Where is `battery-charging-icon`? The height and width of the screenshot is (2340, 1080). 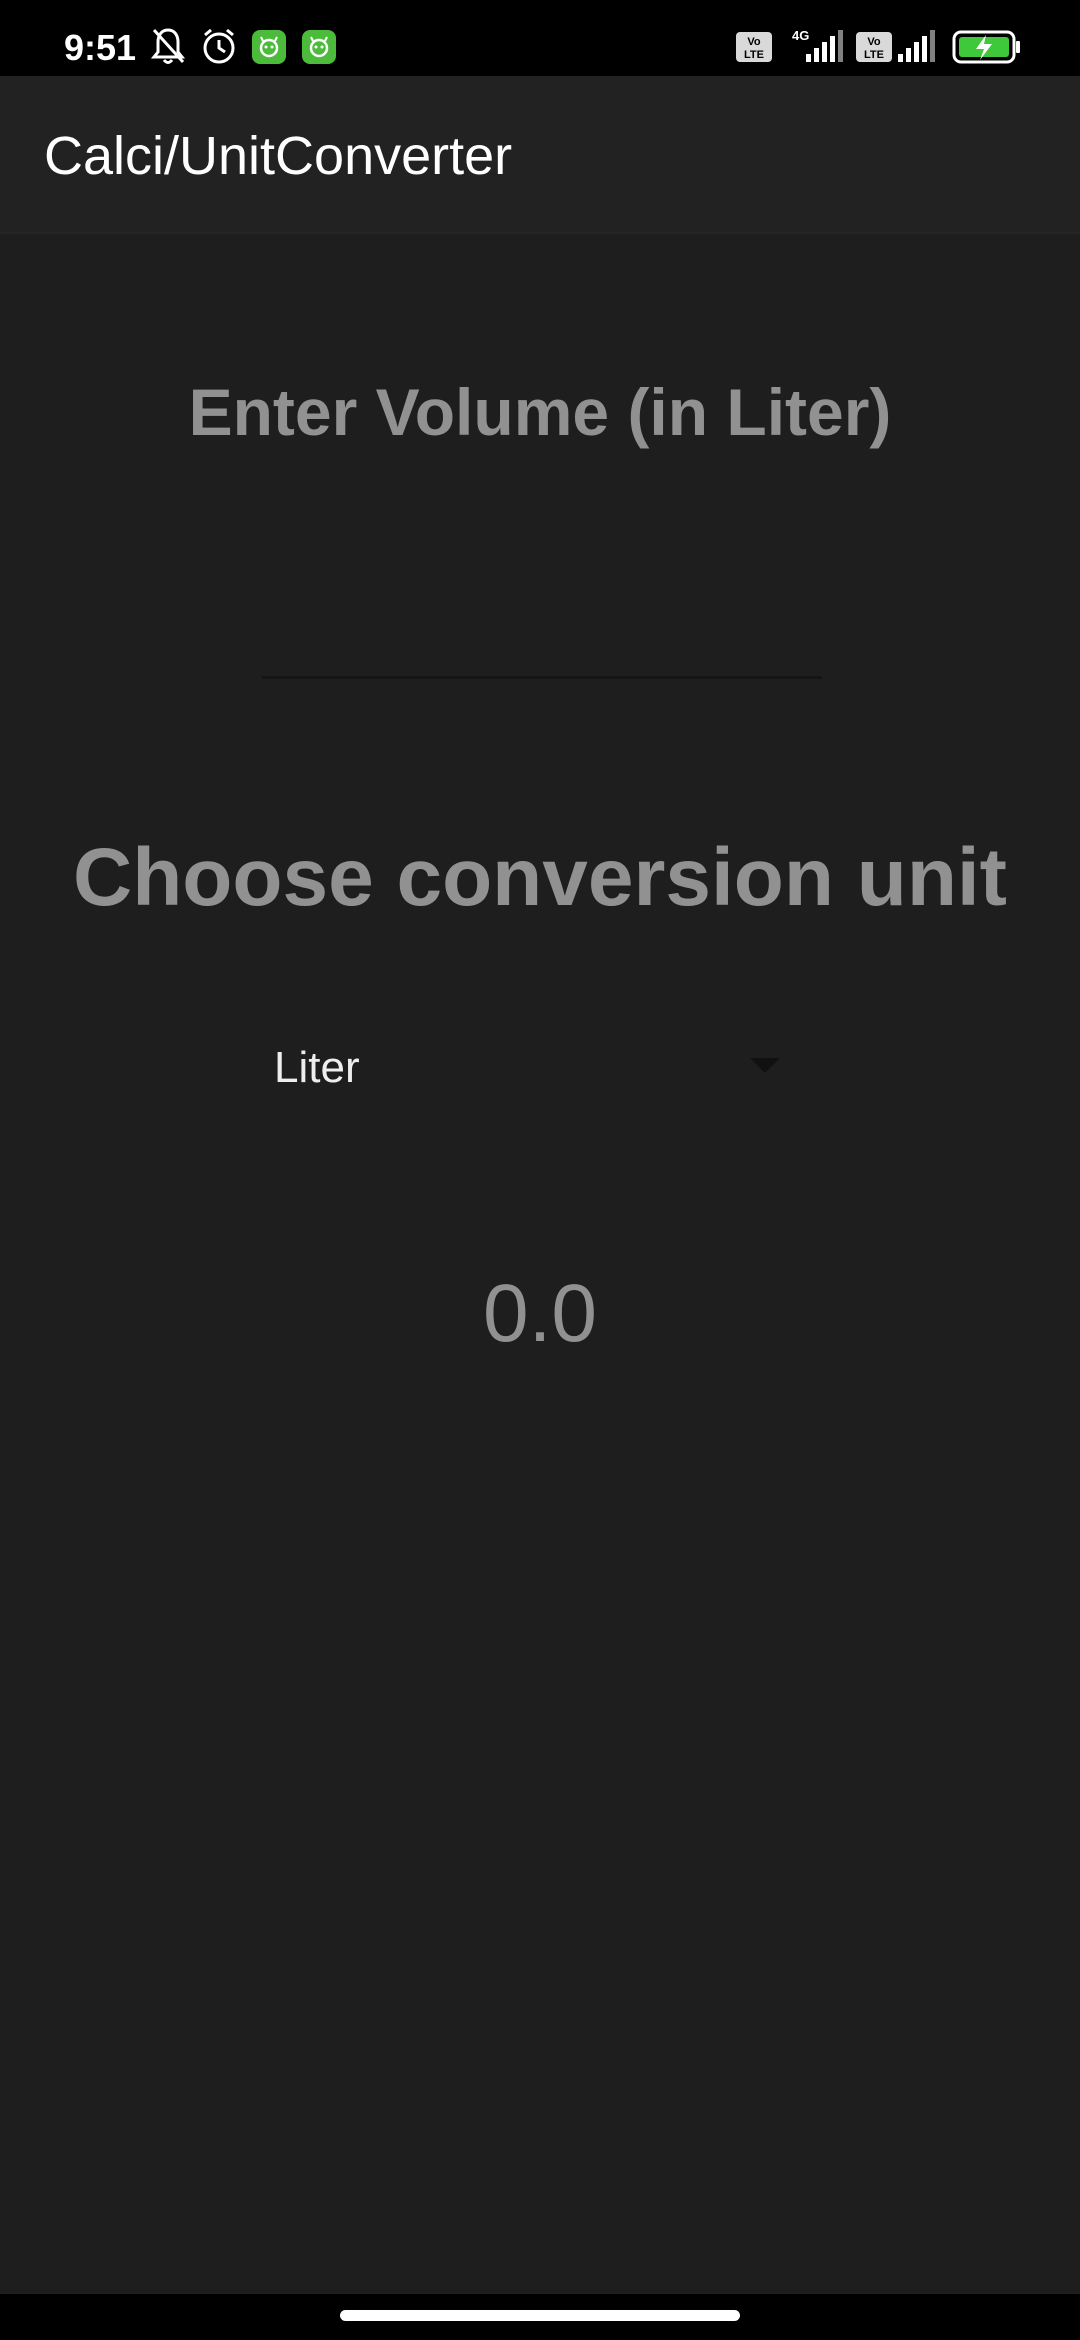
battery-charging-icon is located at coordinates (987, 49).